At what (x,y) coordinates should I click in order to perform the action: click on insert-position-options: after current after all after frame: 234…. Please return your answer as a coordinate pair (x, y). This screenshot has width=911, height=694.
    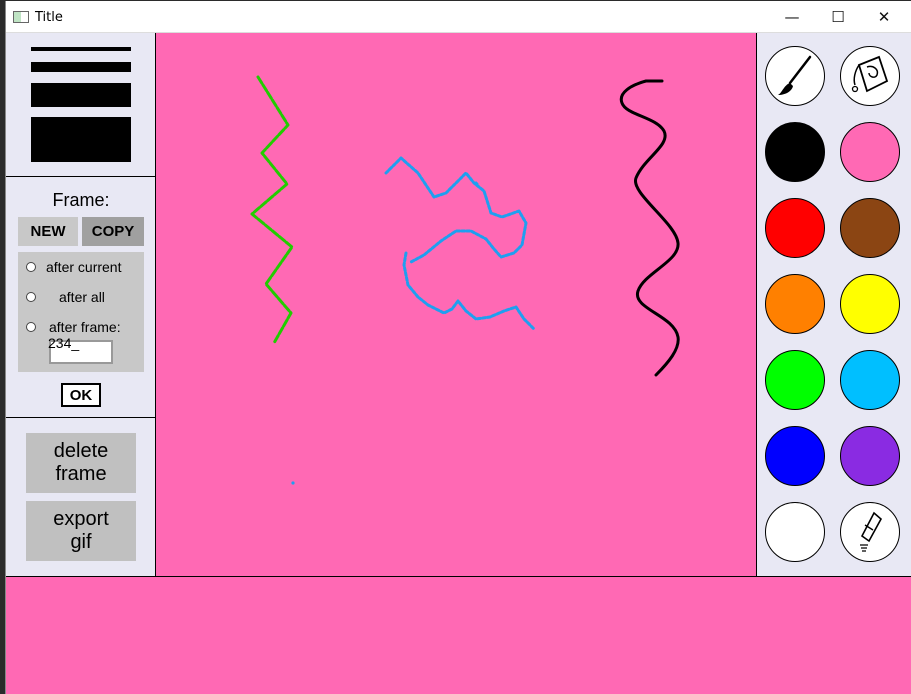
    Looking at the image, I should click on (81, 312).